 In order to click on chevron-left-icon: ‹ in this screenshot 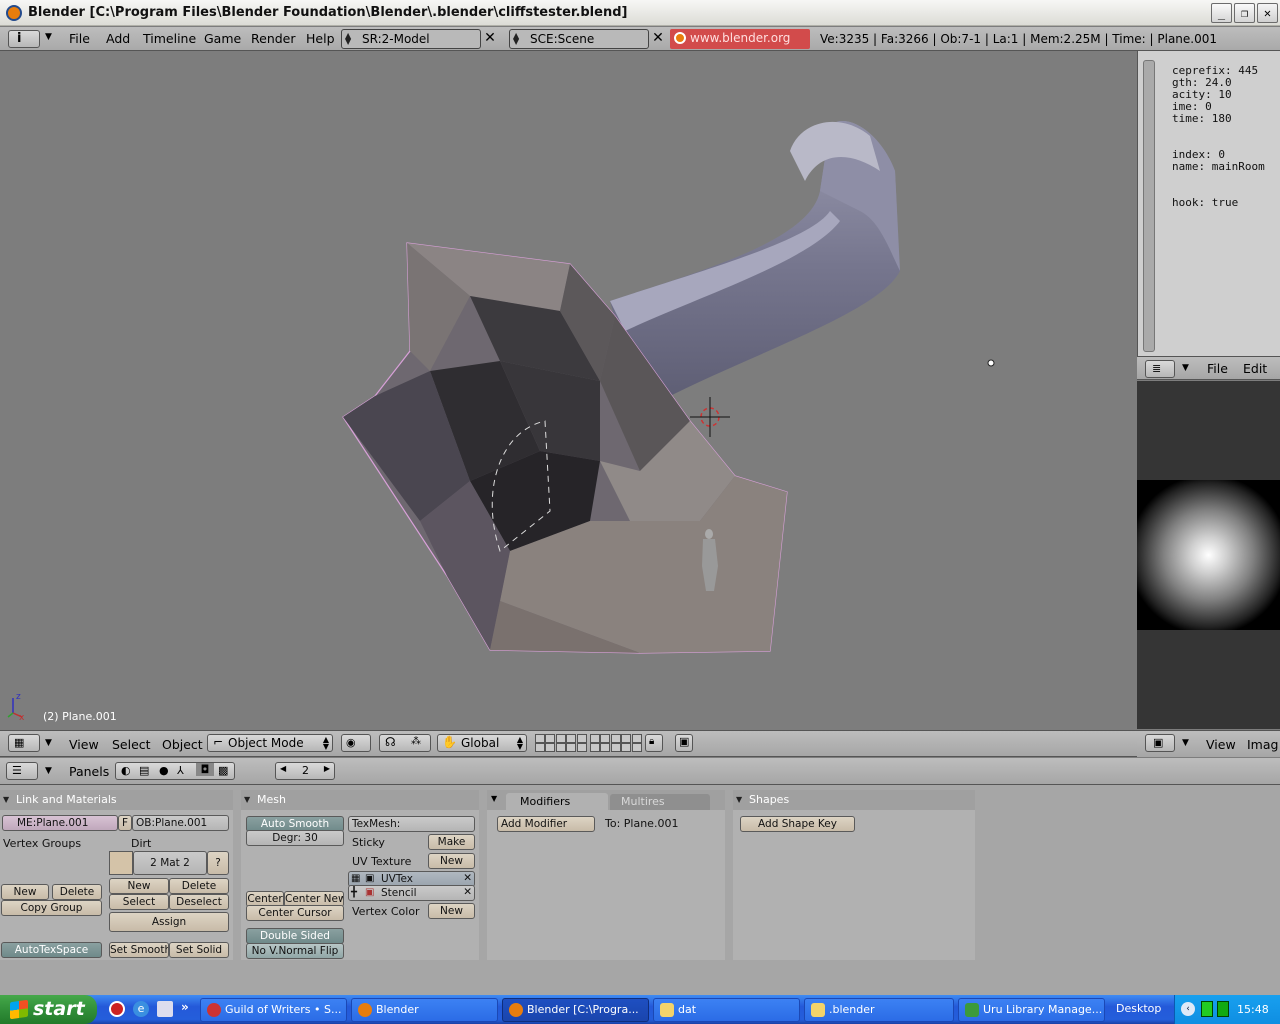, I will do `click(1188, 1009)`.